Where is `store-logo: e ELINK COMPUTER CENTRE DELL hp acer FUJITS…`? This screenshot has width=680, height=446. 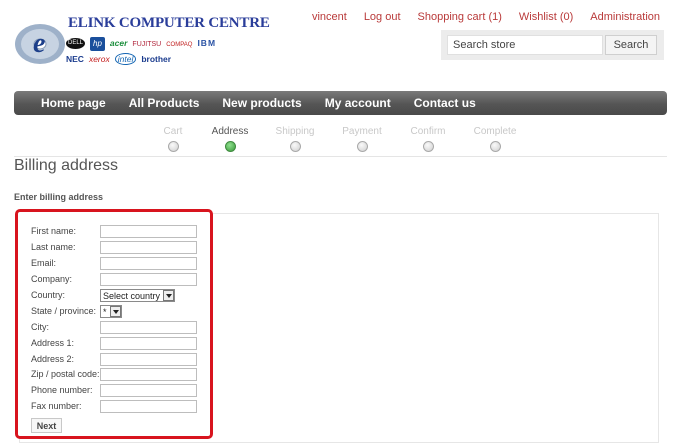 store-logo: e ELINK COMPUTER CENTRE DELL hp acer FUJITS… is located at coordinates (142, 40).